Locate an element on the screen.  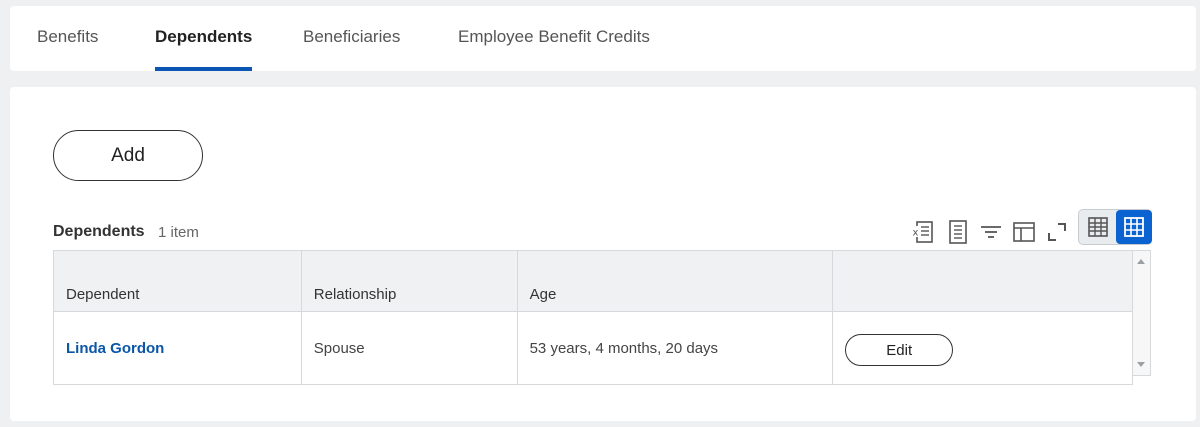
relationship-cell: Spouse is located at coordinates (409, 348).